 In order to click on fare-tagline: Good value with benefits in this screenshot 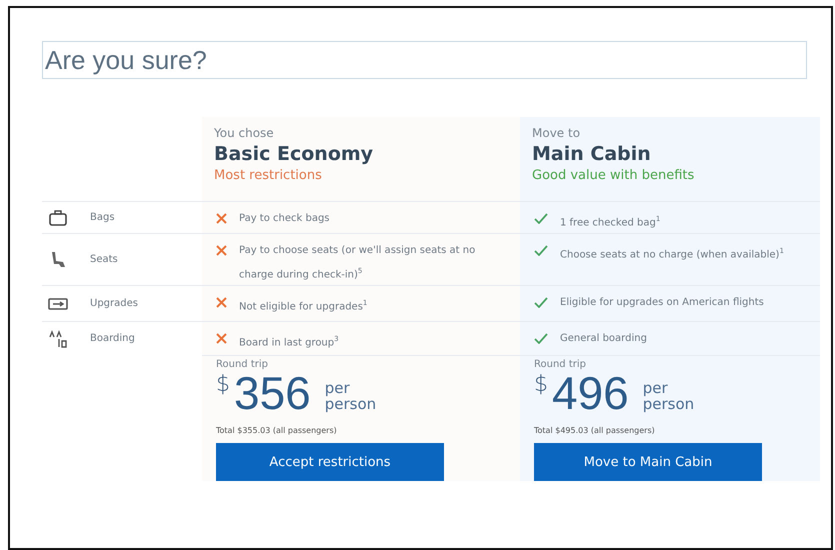, I will do `click(614, 175)`.